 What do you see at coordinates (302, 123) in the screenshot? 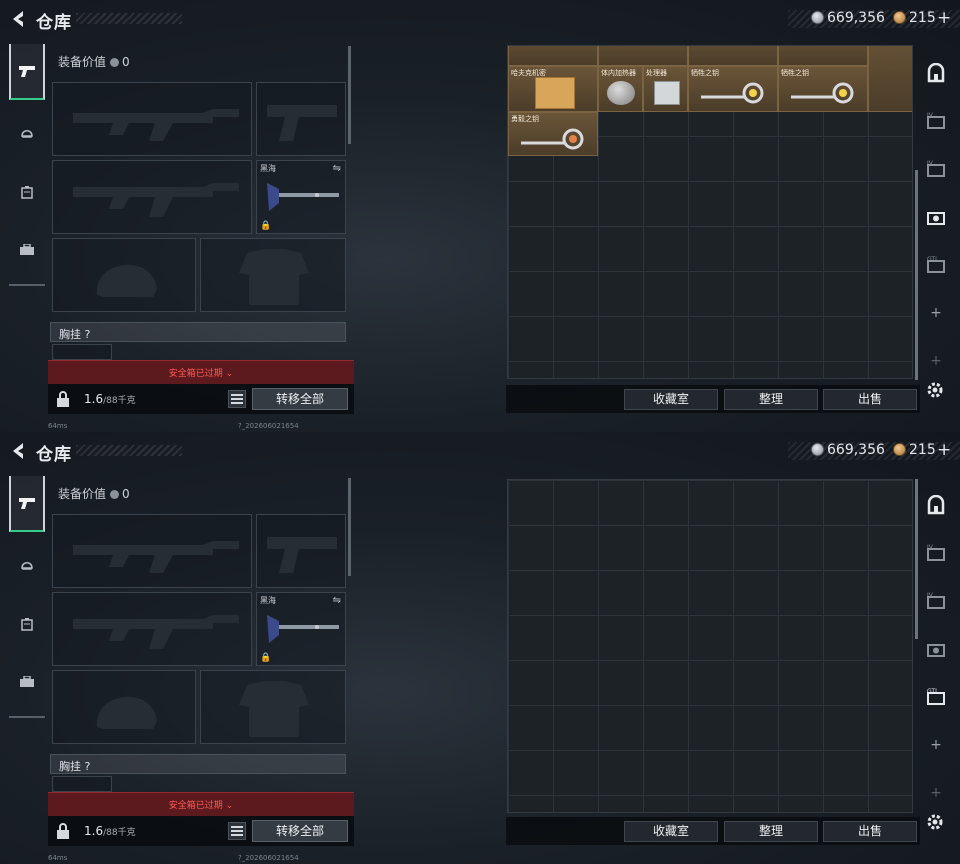
I see `pistol-silhouette-icon` at bounding box center [302, 123].